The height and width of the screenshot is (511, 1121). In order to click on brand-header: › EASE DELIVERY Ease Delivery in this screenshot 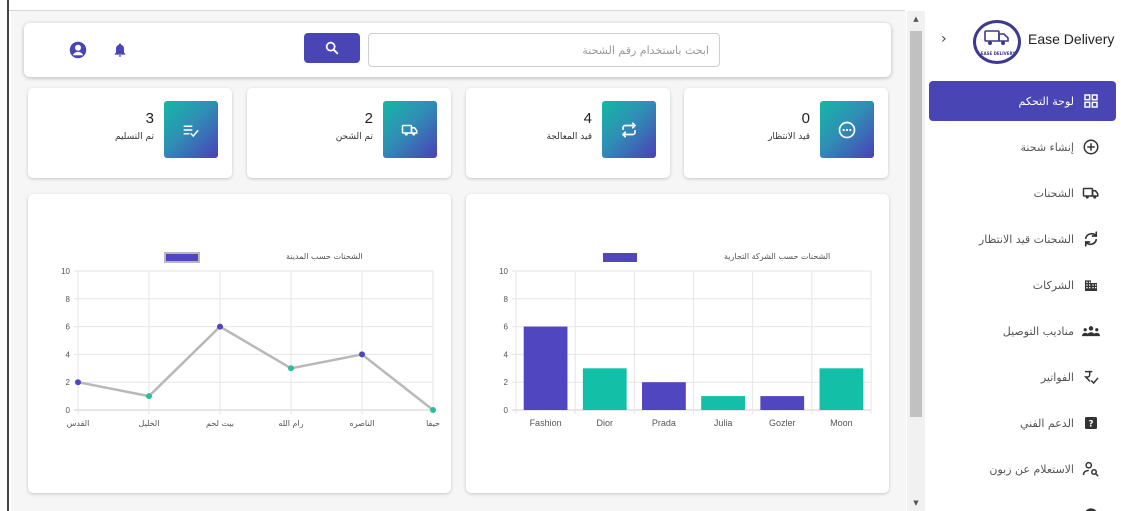, I will do `click(1023, 42)`.